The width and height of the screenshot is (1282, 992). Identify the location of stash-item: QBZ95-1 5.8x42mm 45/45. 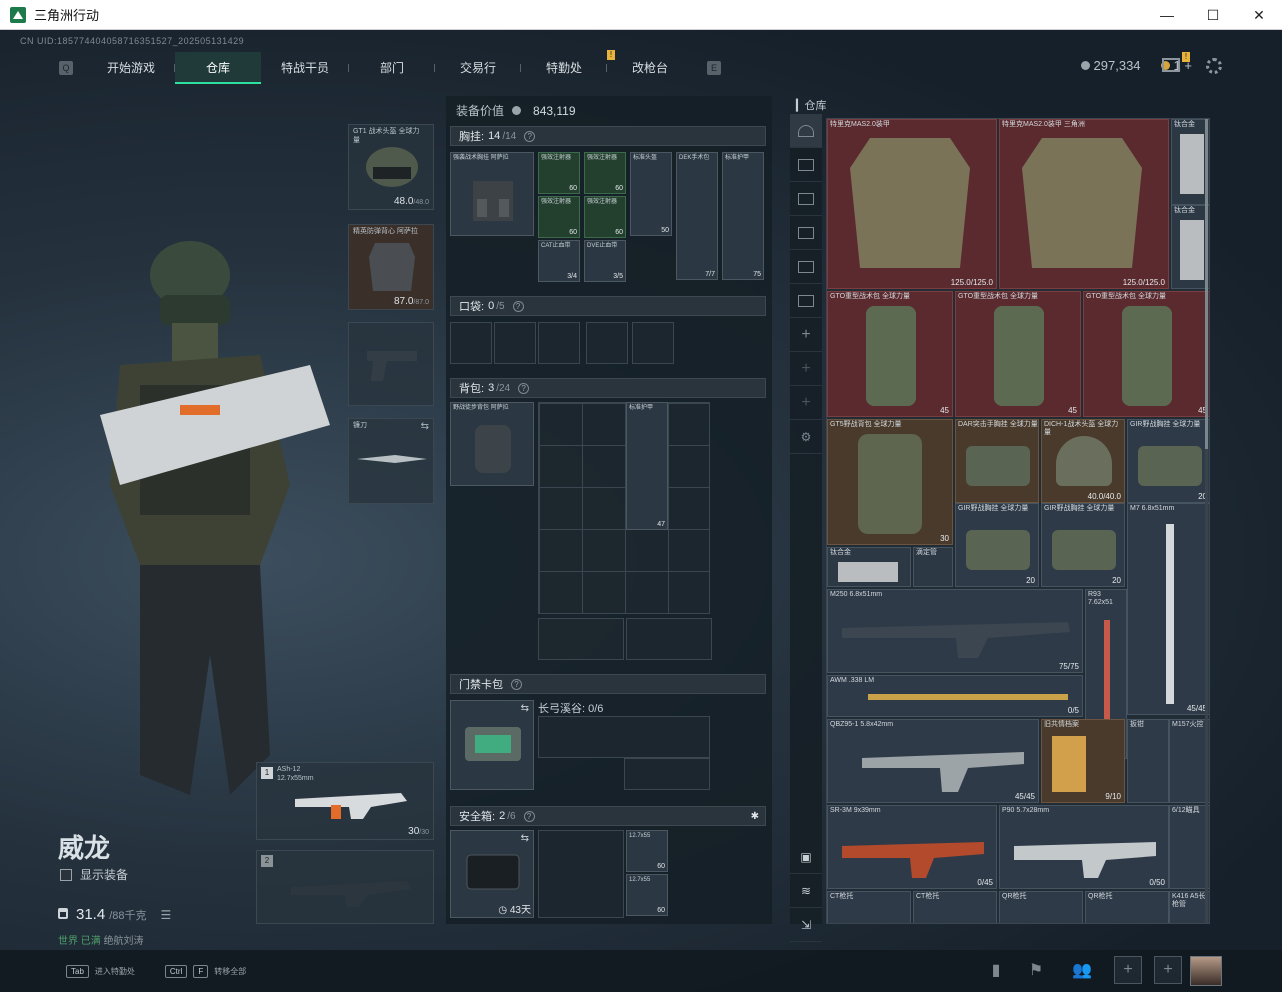
(933, 761).